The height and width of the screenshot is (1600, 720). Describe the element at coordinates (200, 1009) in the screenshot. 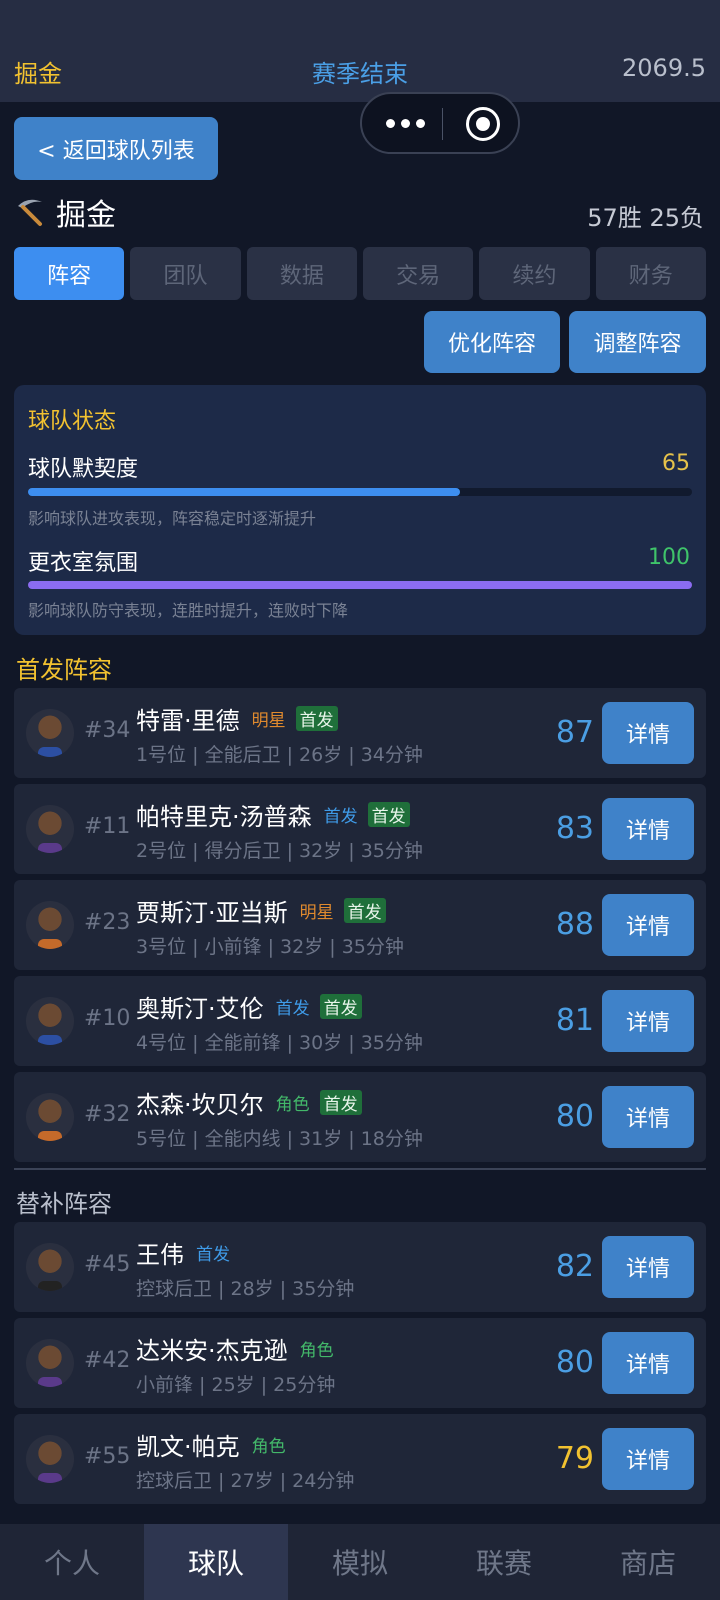

I see `player-name: 奥斯汀·艾伦` at that location.